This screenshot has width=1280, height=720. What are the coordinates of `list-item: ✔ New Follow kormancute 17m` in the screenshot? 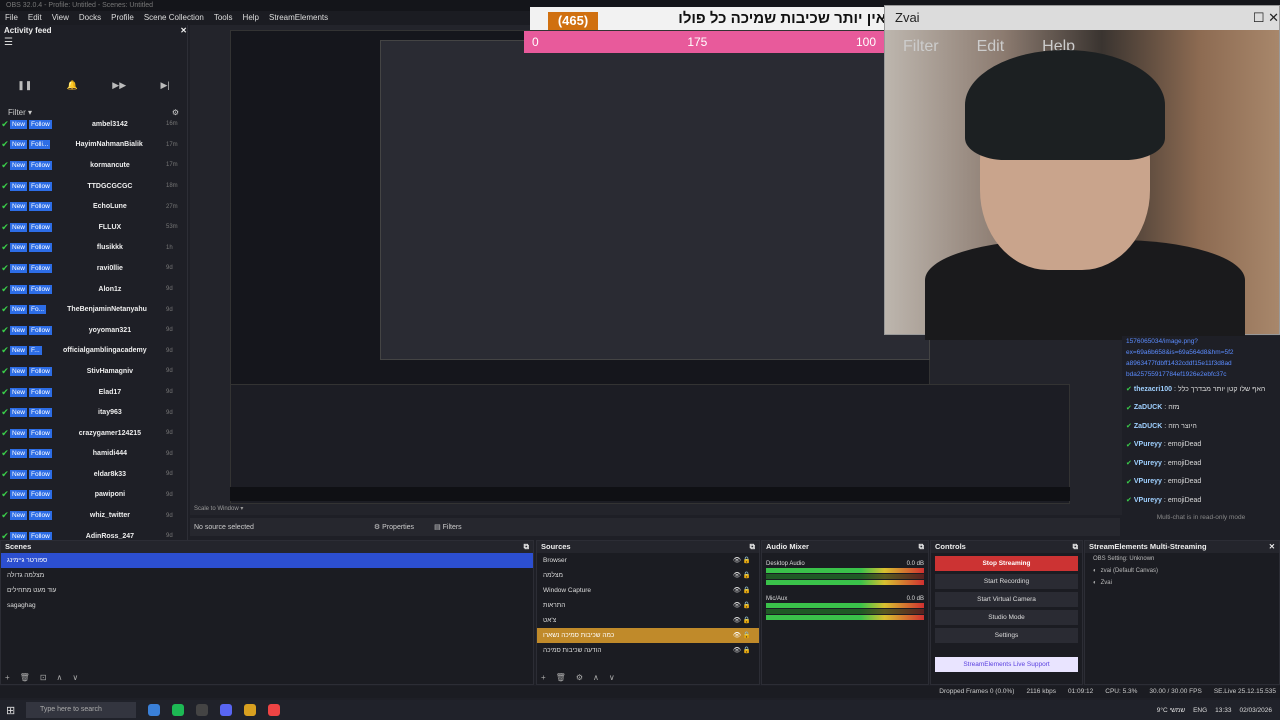 It's located at (90, 165).